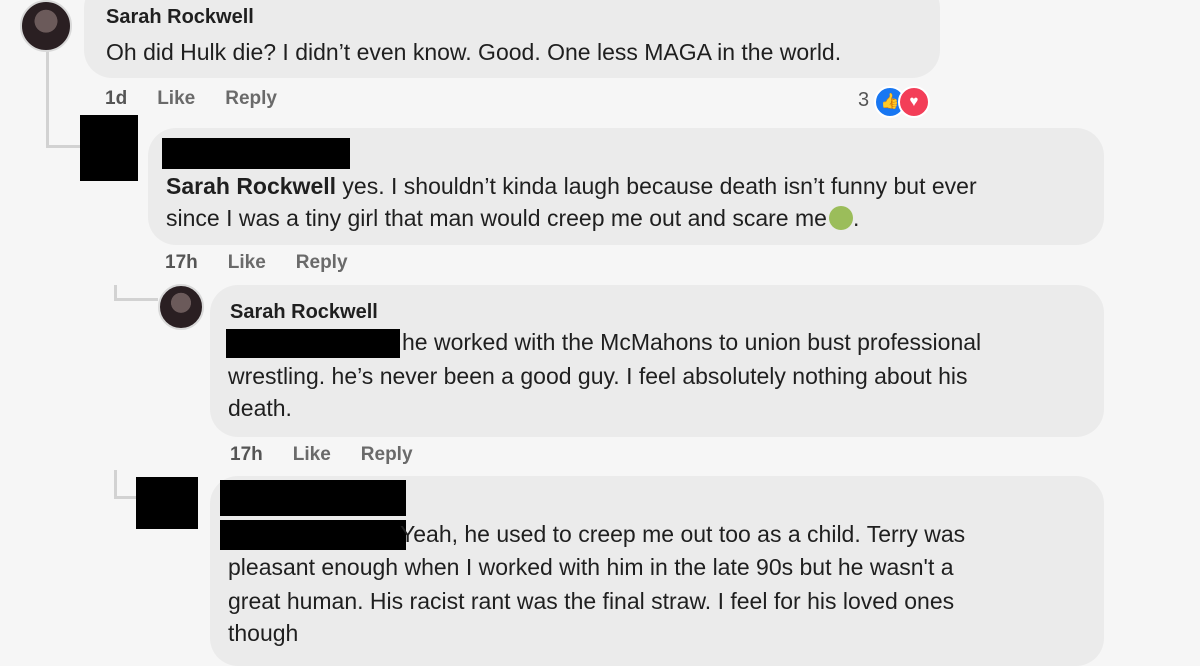  I want to click on mention-link: Sarah Rockwell, so click(251, 186).